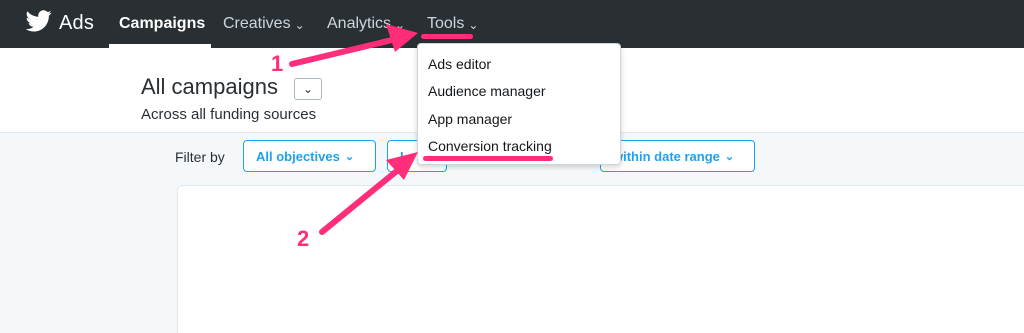 The height and width of the screenshot is (333, 1024). What do you see at coordinates (446, 23) in the screenshot?
I see `nav-tools-label: Tools` at bounding box center [446, 23].